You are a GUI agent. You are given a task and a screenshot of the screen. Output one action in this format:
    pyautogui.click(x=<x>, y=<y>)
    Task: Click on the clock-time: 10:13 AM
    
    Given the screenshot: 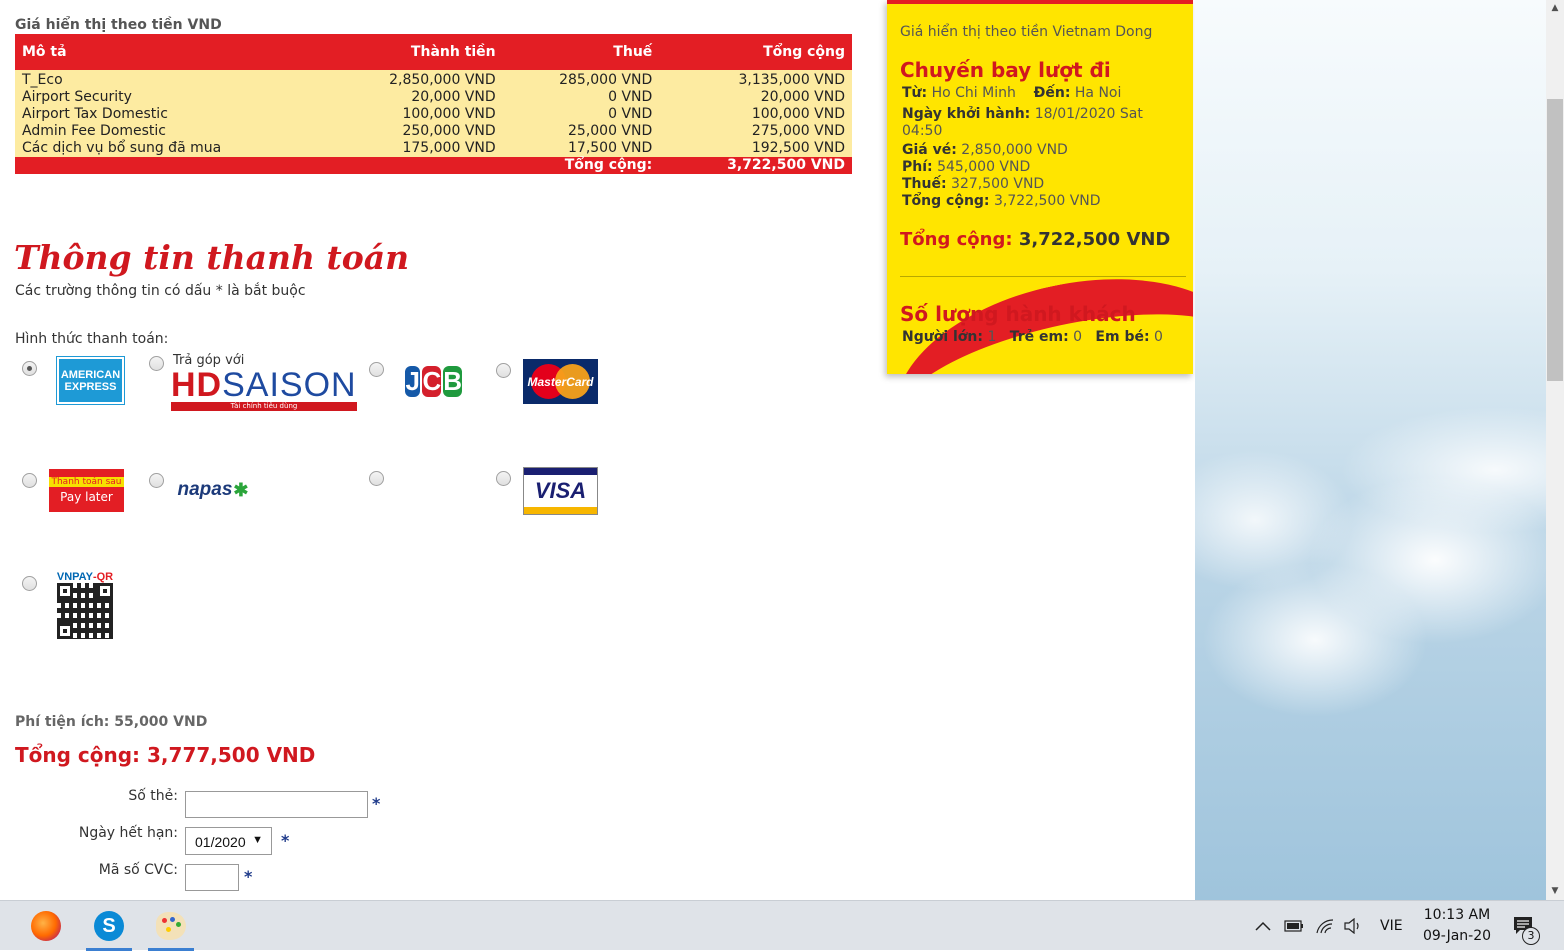 What is the action you would take?
    pyautogui.click(x=1457, y=915)
    